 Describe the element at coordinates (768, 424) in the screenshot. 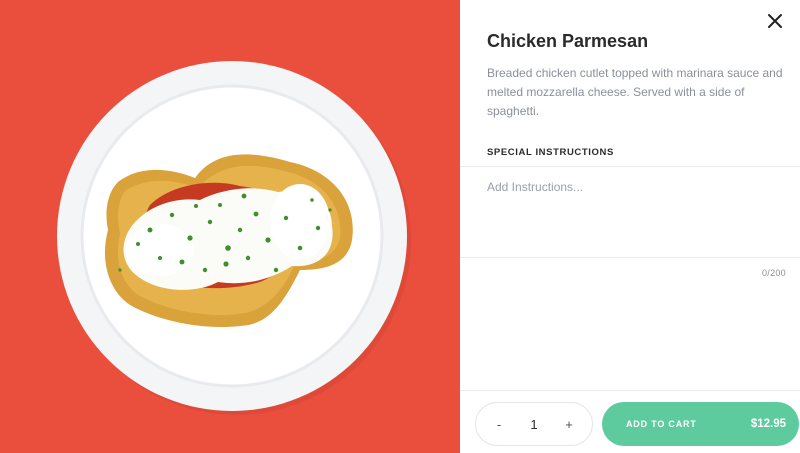

I see `item-price: $12.95` at that location.